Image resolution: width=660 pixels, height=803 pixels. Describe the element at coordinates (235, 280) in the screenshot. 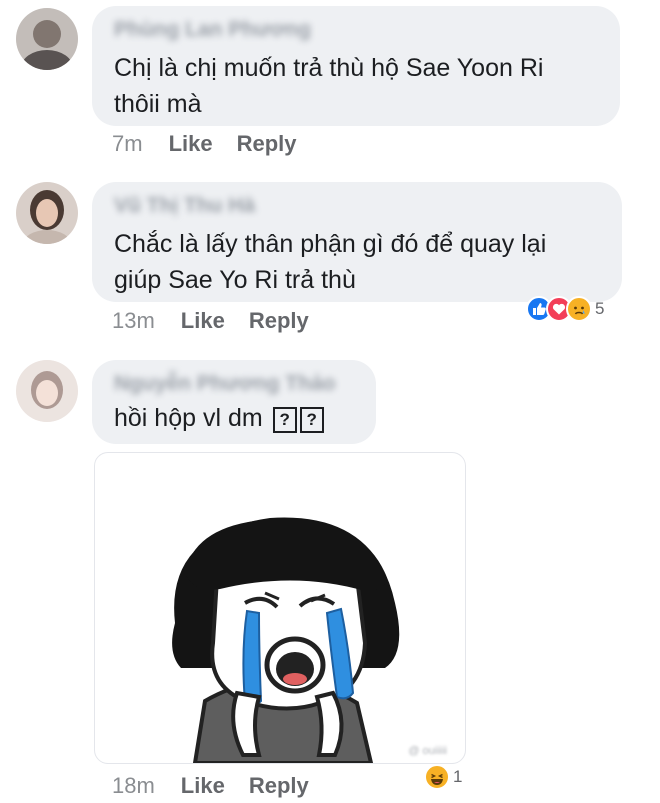

I see `comment-text-line: giúp Sae Yo Ri trả thù` at that location.